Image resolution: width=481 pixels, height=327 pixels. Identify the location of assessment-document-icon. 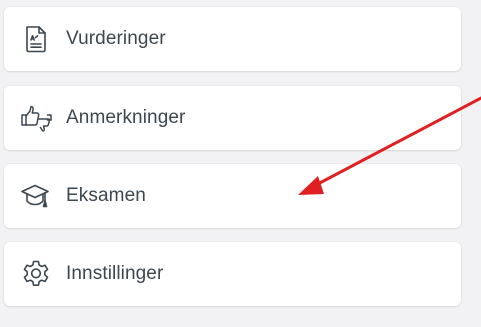
(36, 39).